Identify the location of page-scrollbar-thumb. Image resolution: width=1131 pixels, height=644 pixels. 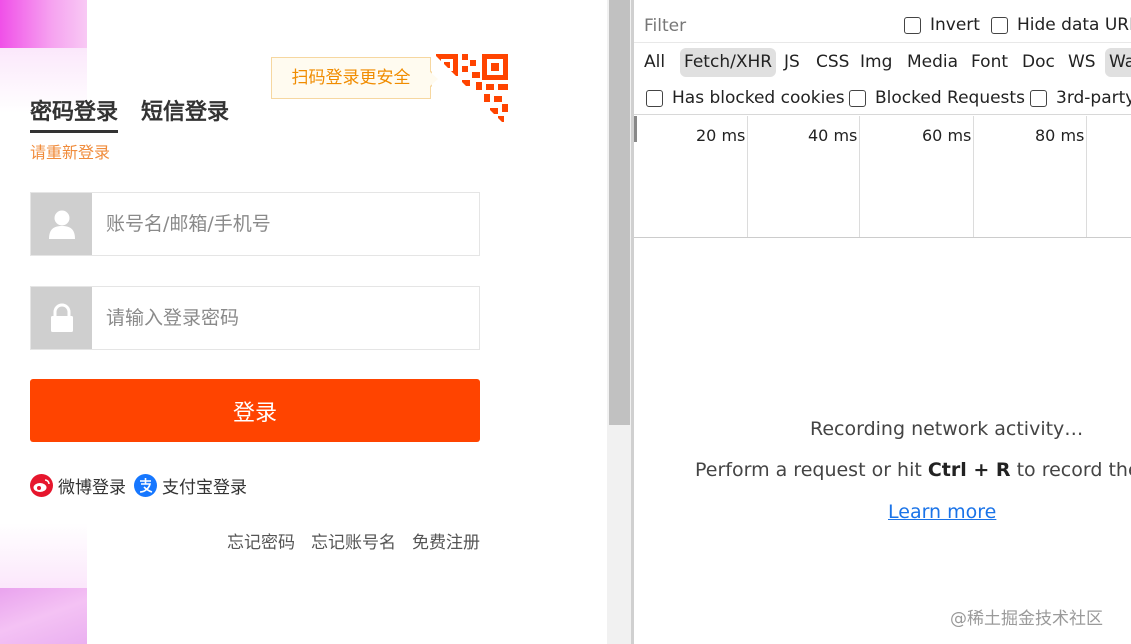
(619, 212).